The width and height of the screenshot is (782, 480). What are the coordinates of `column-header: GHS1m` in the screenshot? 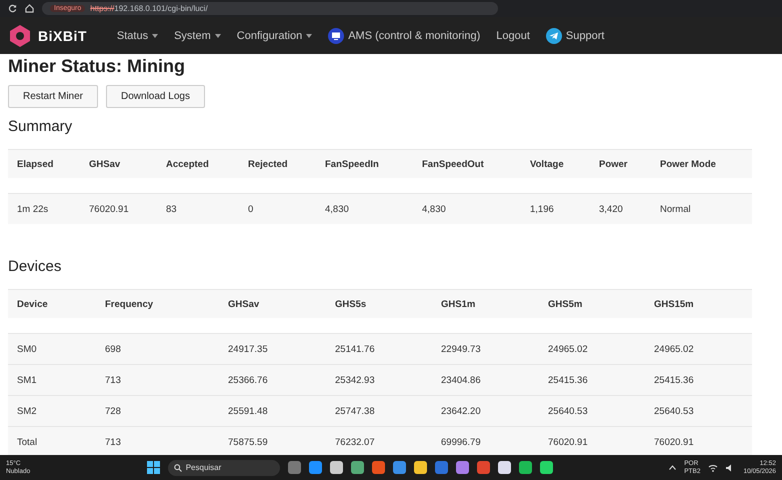 It's located at (458, 304).